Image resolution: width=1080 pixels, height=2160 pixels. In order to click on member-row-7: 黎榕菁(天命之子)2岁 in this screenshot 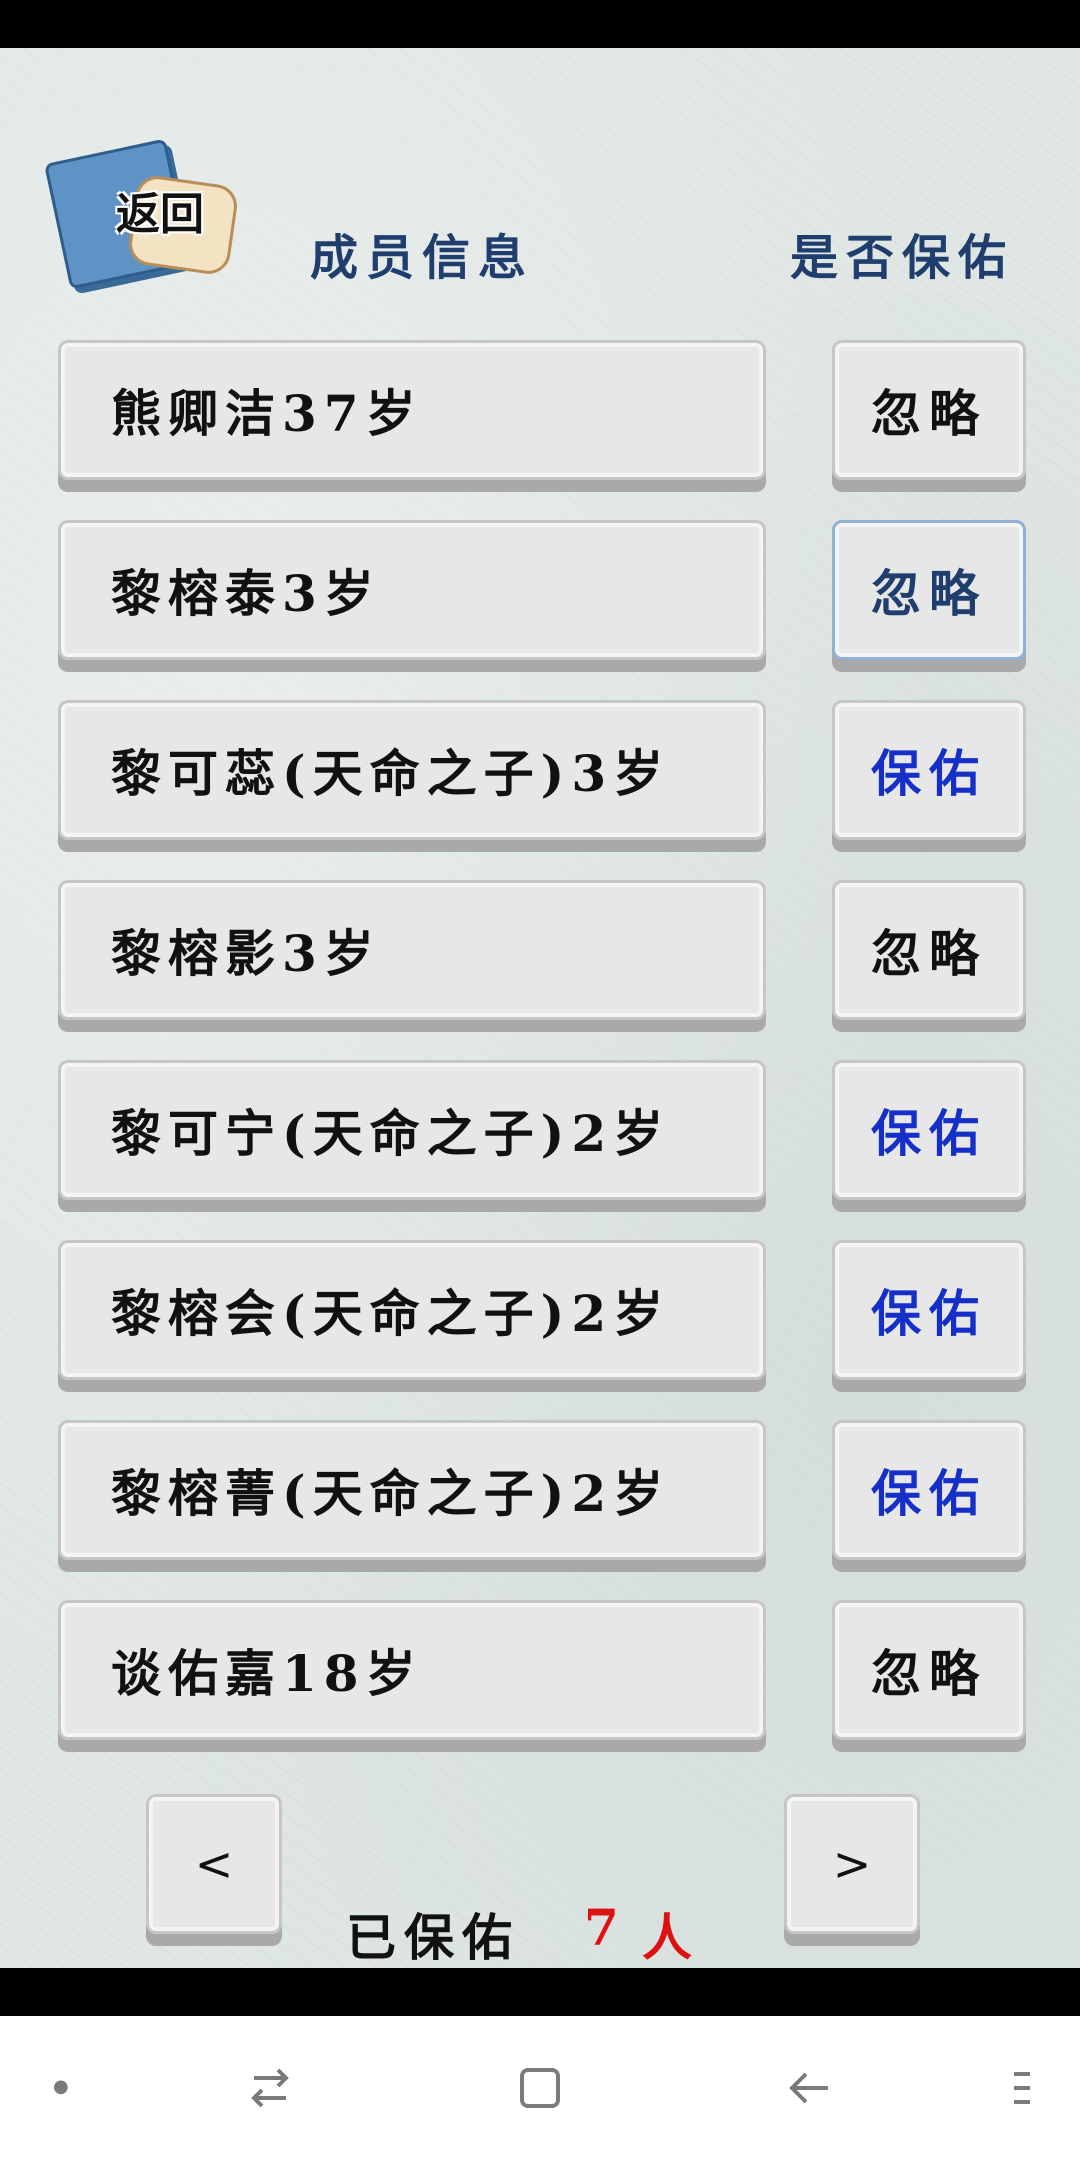, I will do `click(412, 1490)`.